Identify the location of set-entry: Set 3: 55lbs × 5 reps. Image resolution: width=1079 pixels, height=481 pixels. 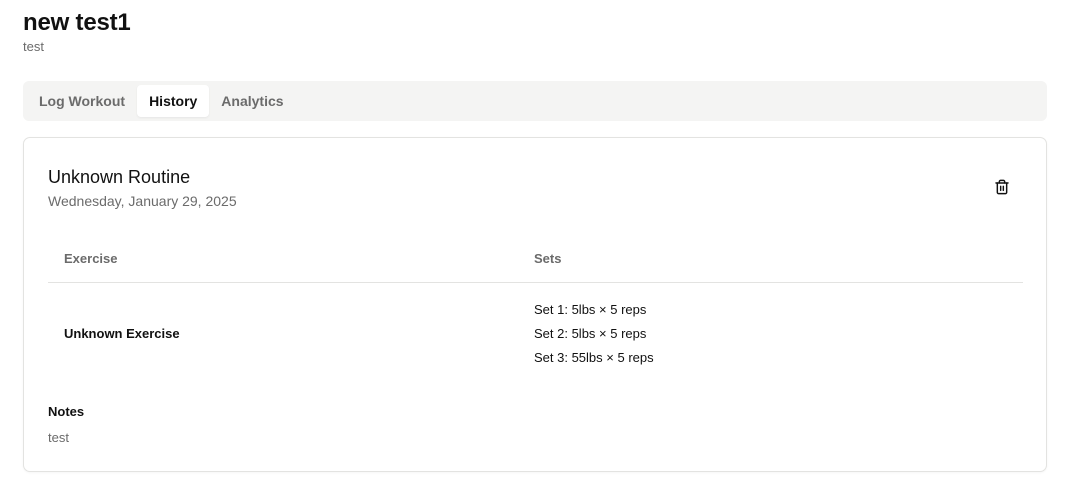
(594, 357).